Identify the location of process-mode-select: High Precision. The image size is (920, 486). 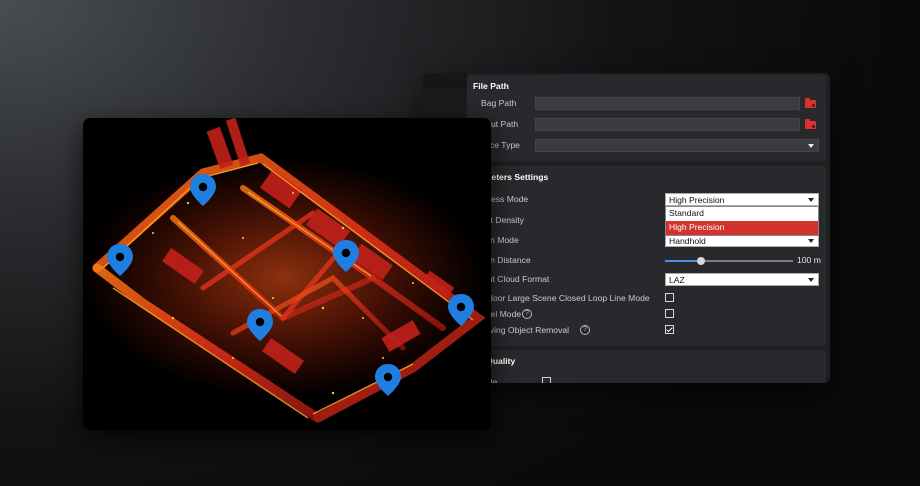
(742, 199).